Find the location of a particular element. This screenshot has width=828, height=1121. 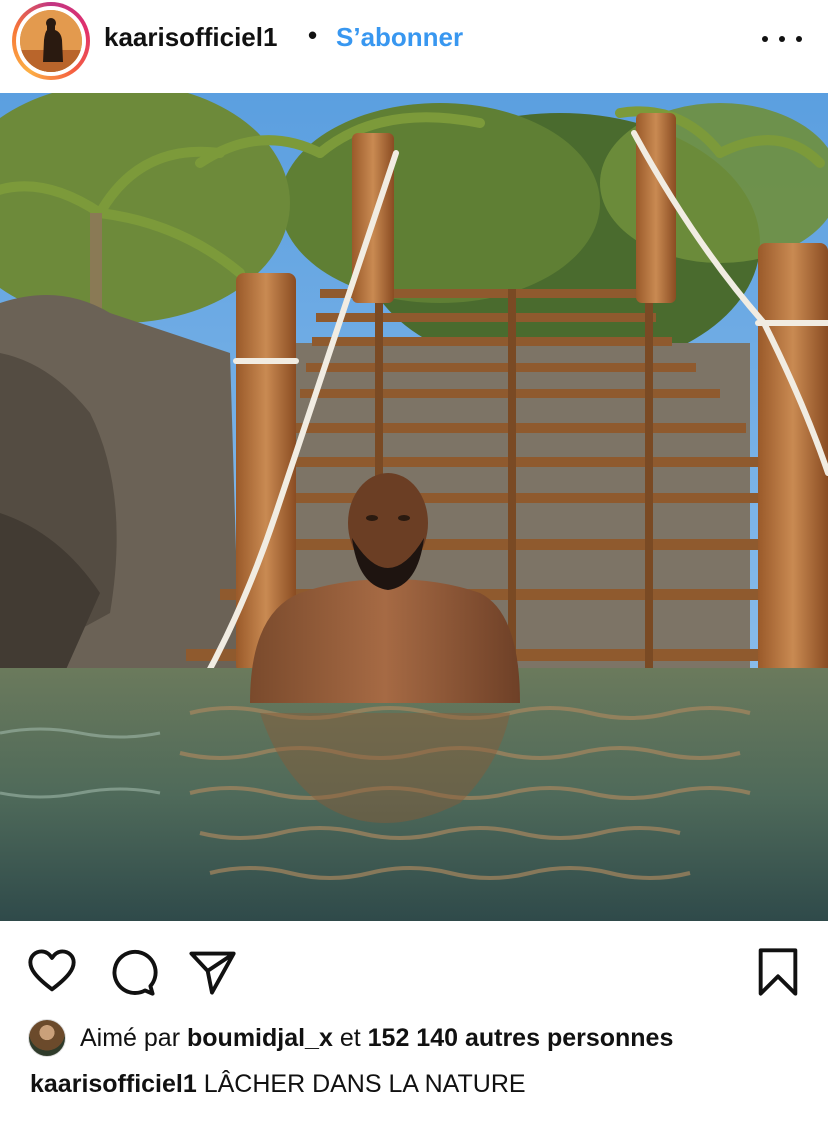

heart-icon is located at coordinates (52, 972).